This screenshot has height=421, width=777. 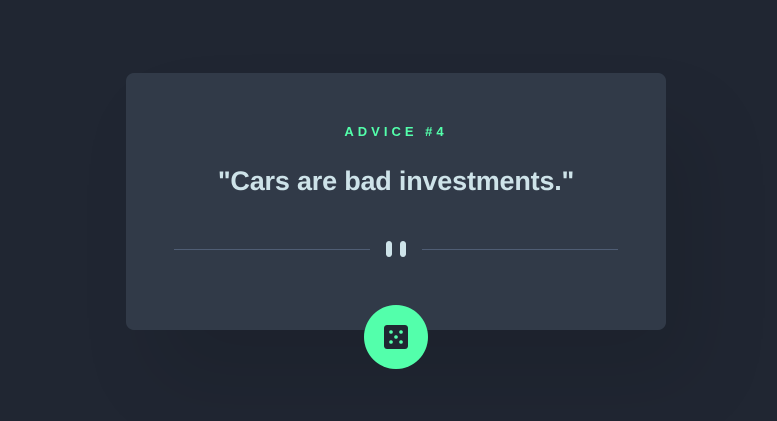 I want to click on dice-icon, so click(x=396, y=337).